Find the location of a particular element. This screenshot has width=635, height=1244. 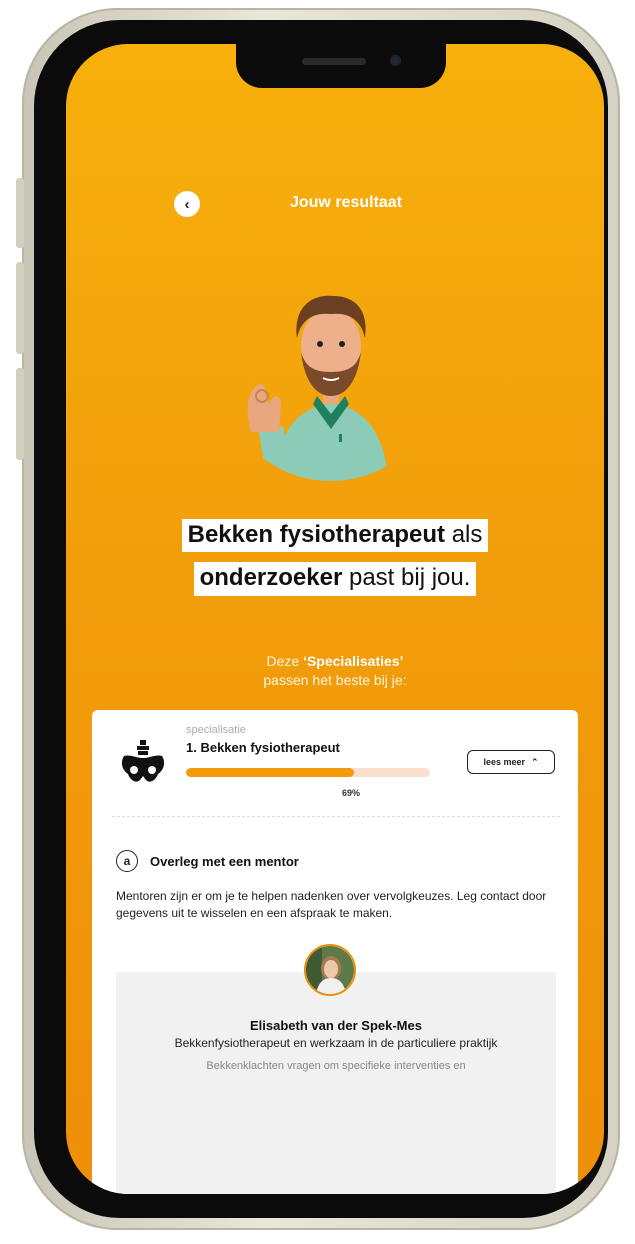

mentor-name: Elisabeth van der Spek-Mes is located at coordinates (336, 1025).